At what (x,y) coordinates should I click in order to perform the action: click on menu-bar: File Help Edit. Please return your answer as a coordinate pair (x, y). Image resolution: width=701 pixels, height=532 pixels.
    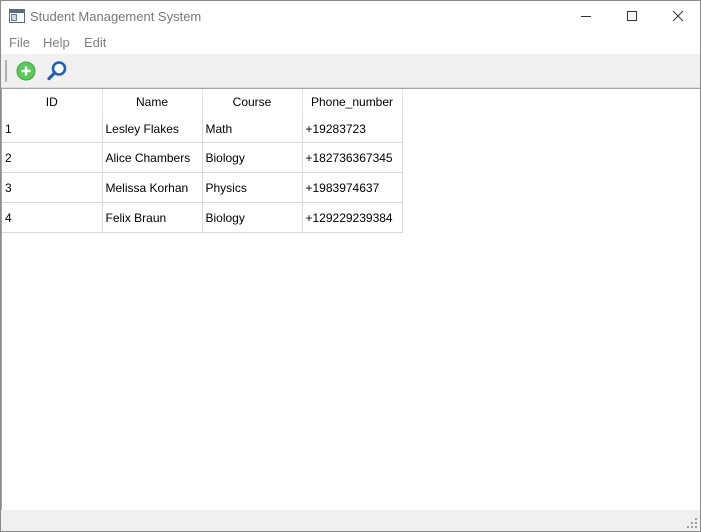
    Looking at the image, I should click on (350, 42).